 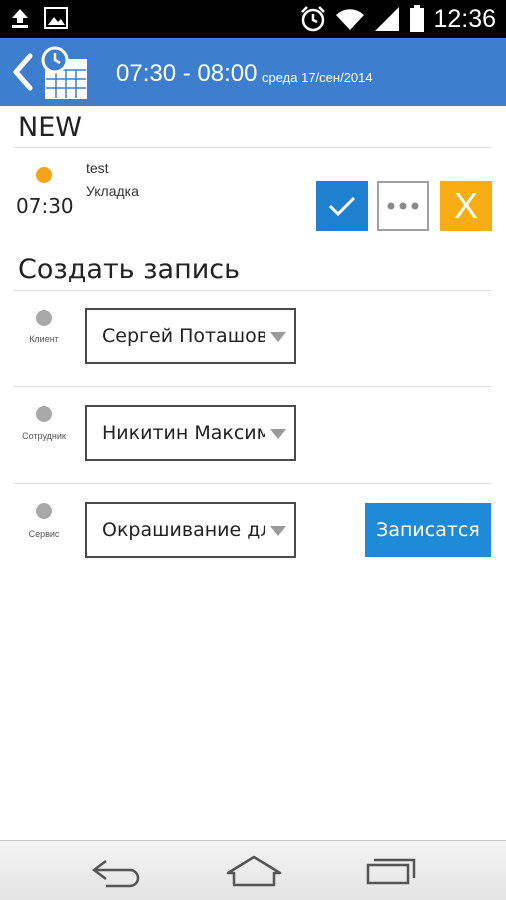 What do you see at coordinates (392, 871) in the screenshot?
I see `recent-apps-icon` at bounding box center [392, 871].